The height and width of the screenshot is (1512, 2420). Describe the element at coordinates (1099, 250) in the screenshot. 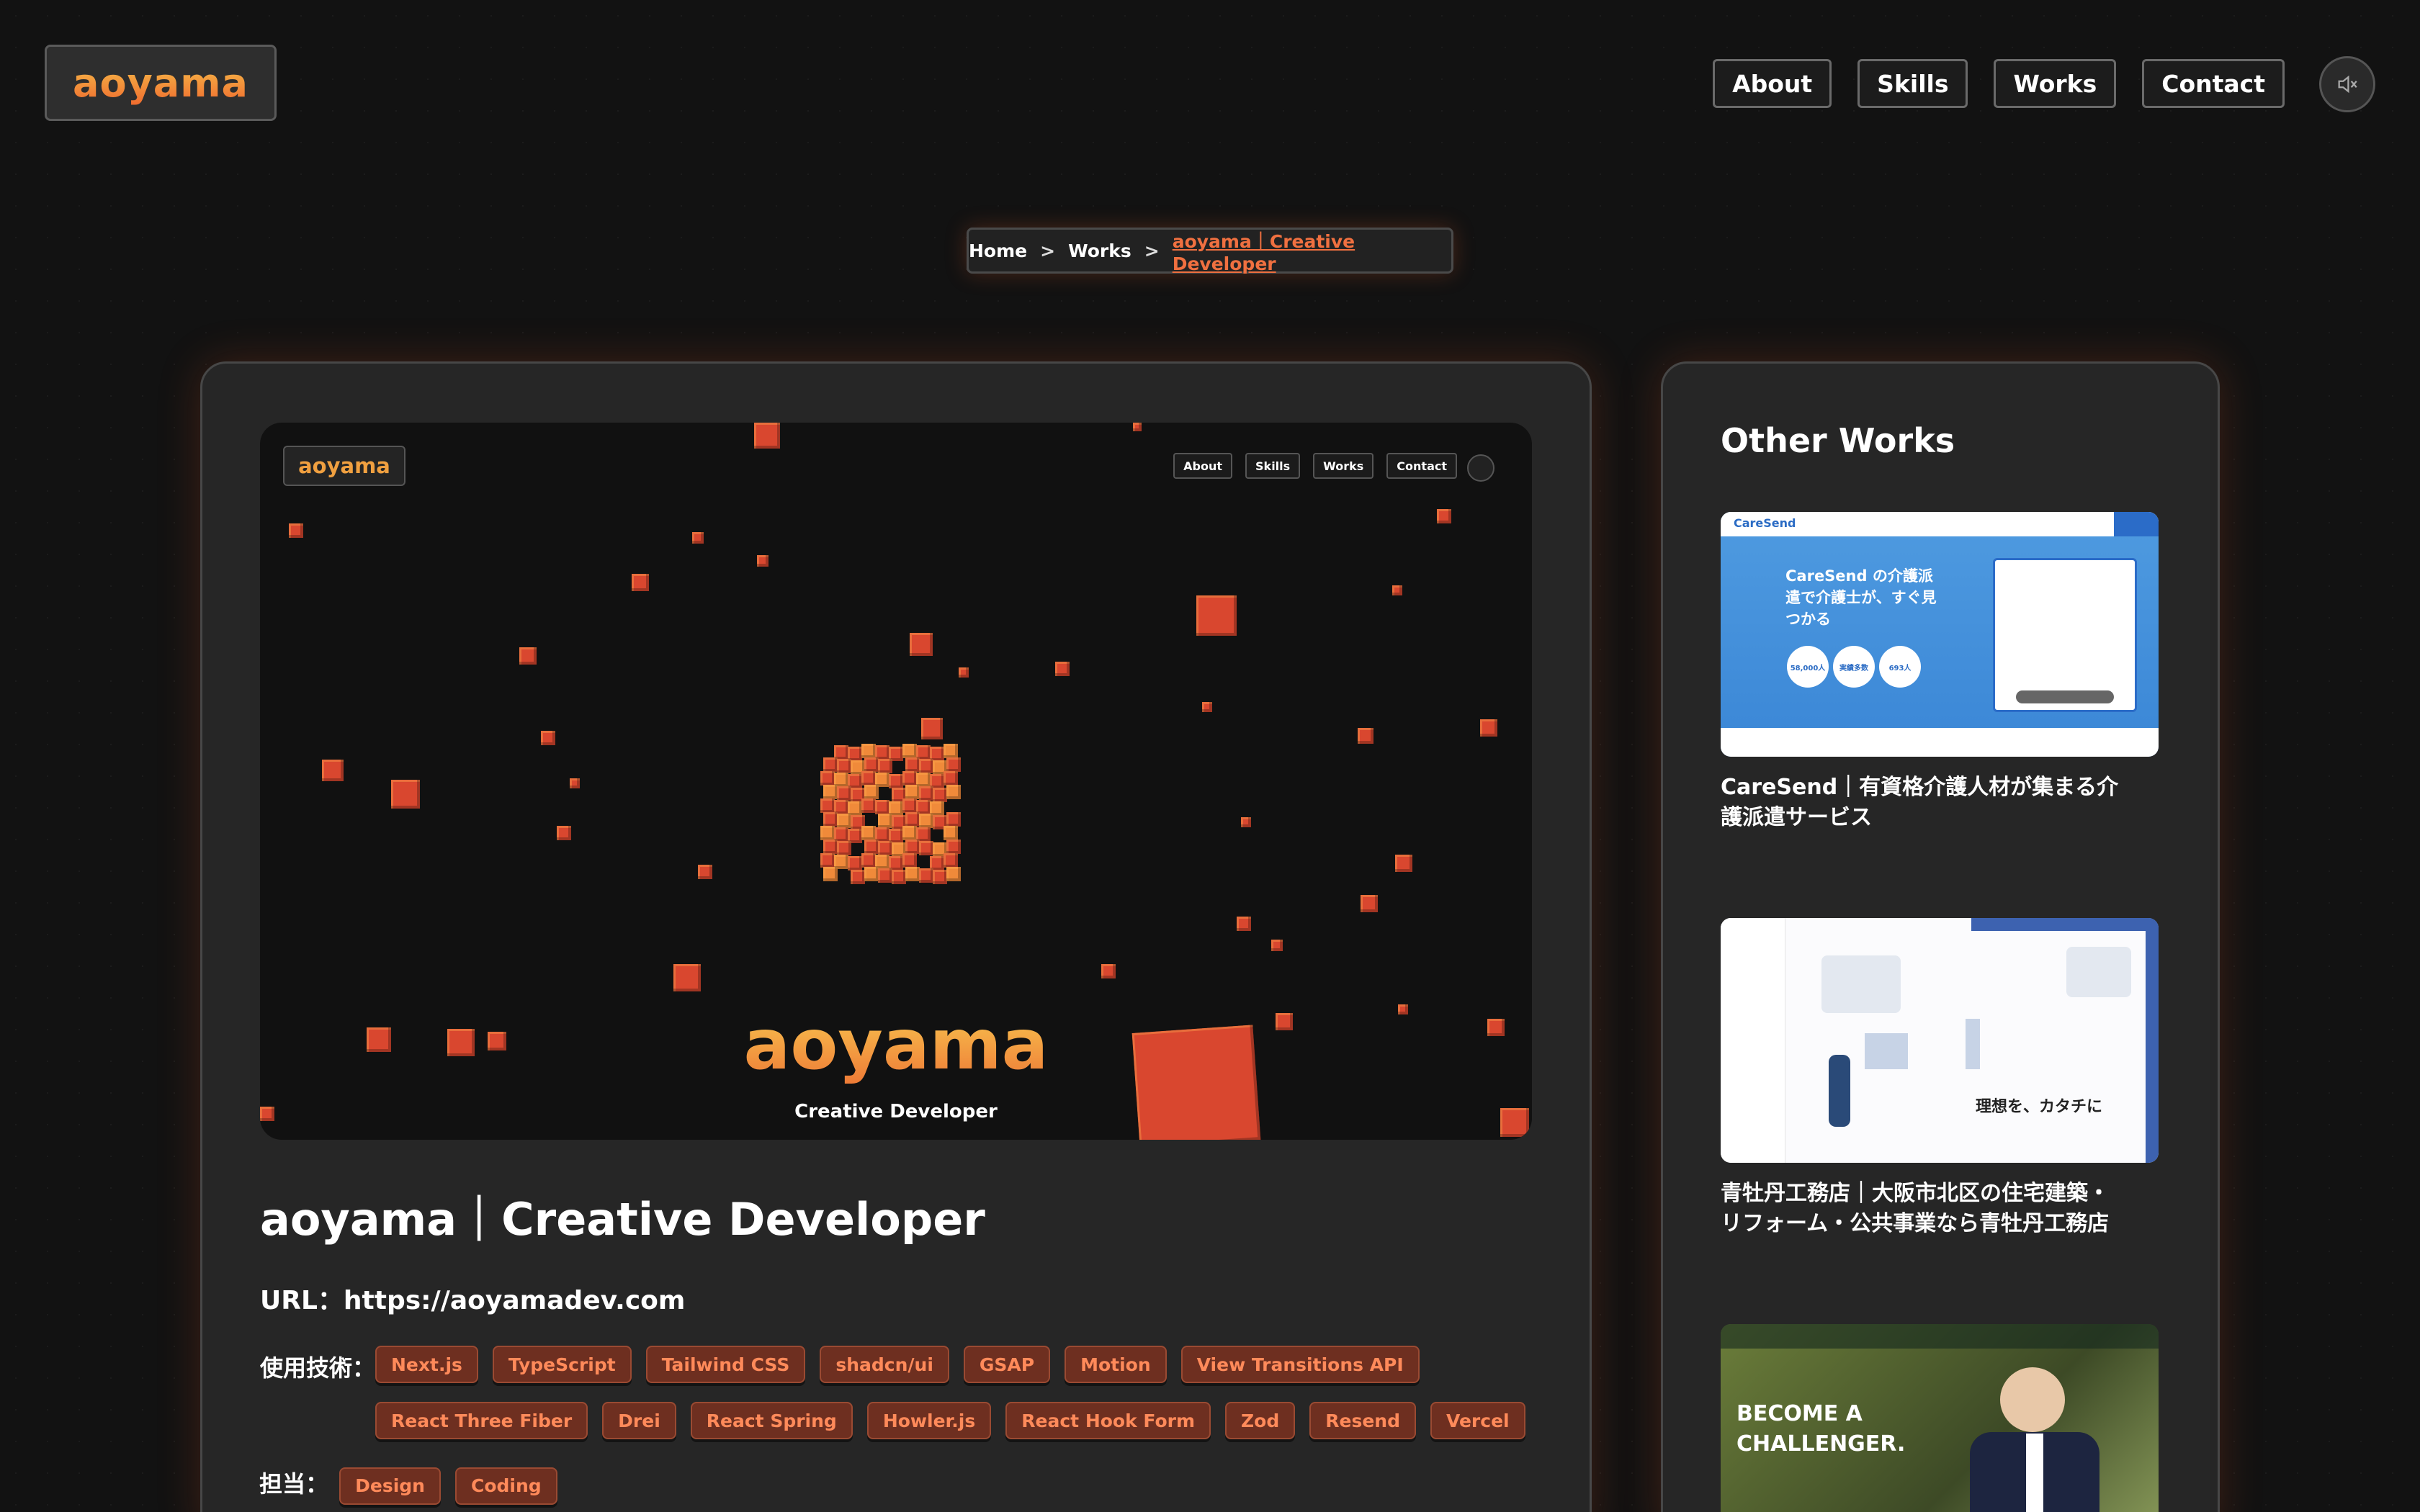

I see `breadcrumb-works: Works` at that location.